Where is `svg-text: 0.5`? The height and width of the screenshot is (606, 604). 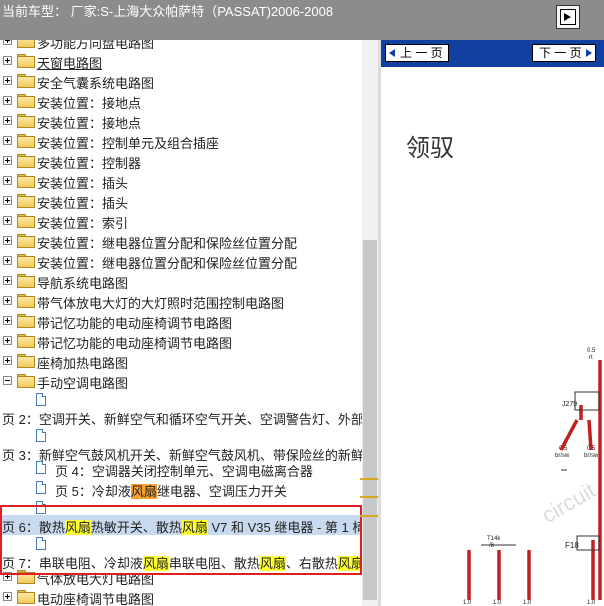 svg-text: 0.5 is located at coordinates (591, 351).